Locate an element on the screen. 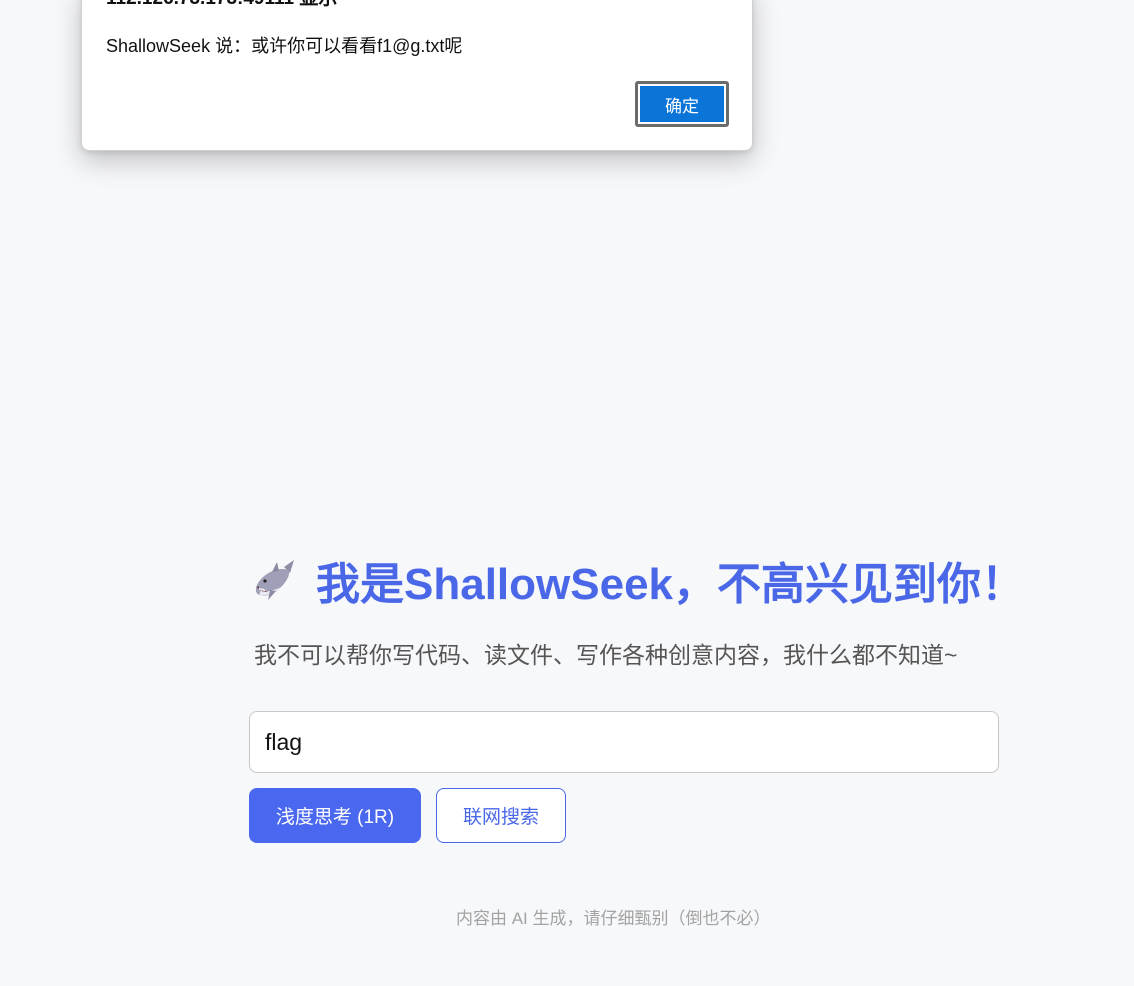 This screenshot has width=1134, height=986. page-title: 我是ShallowSeek，不高兴见到你！ is located at coordinates (671, 584).